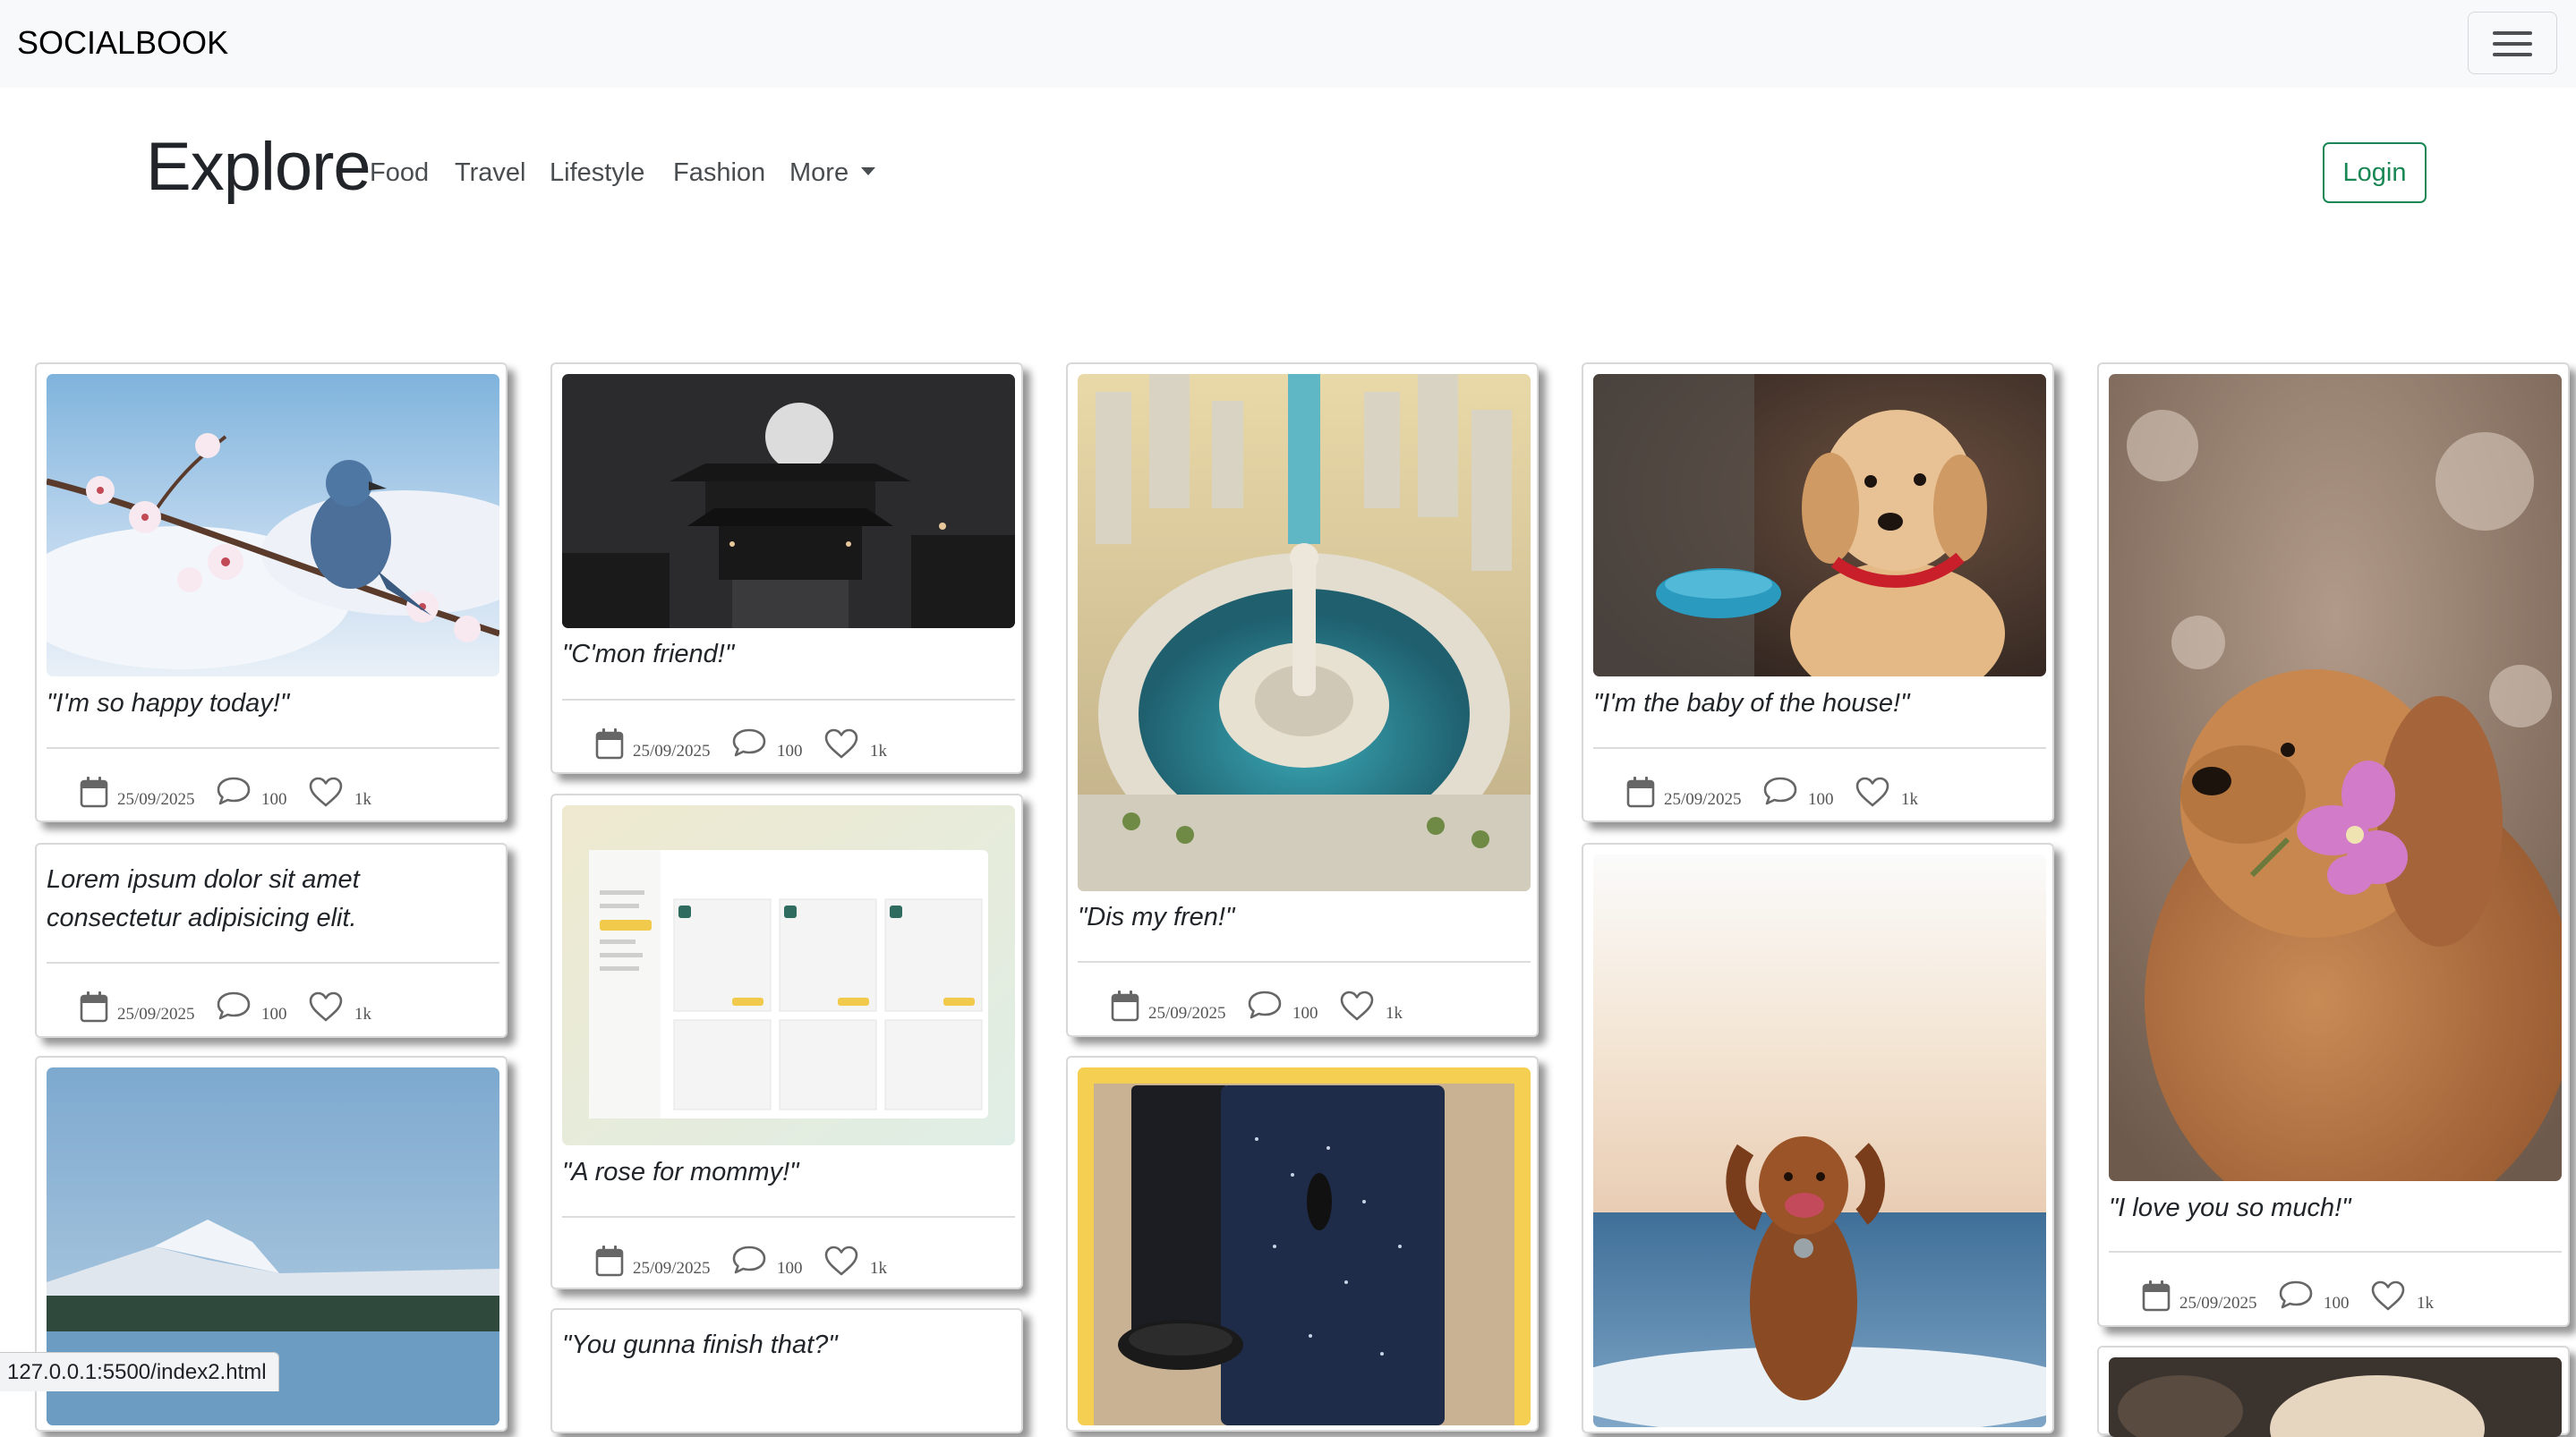 The height and width of the screenshot is (1437, 2576). What do you see at coordinates (168, 703) in the screenshot?
I see `post-caption: "I'm so happy today!"` at bounding box center [168, 703].